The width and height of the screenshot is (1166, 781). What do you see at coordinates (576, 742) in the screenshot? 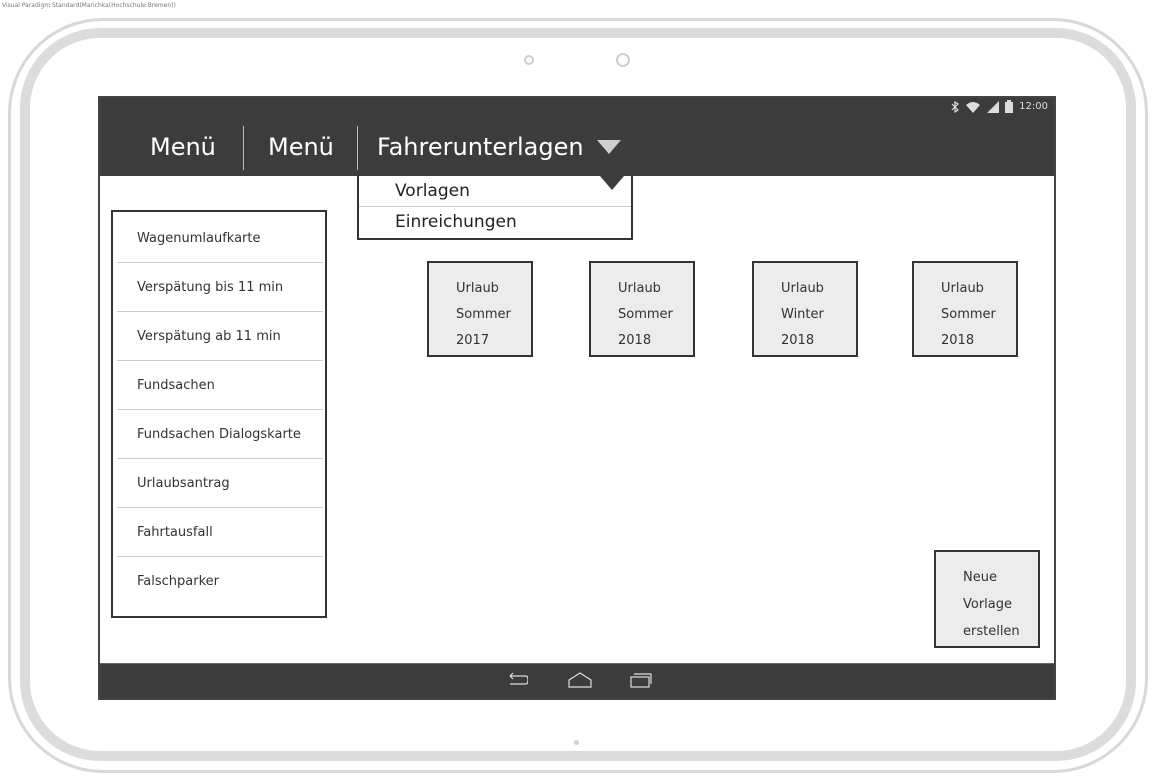
I see `home-dot-icon` at bounding box center [576, 742].